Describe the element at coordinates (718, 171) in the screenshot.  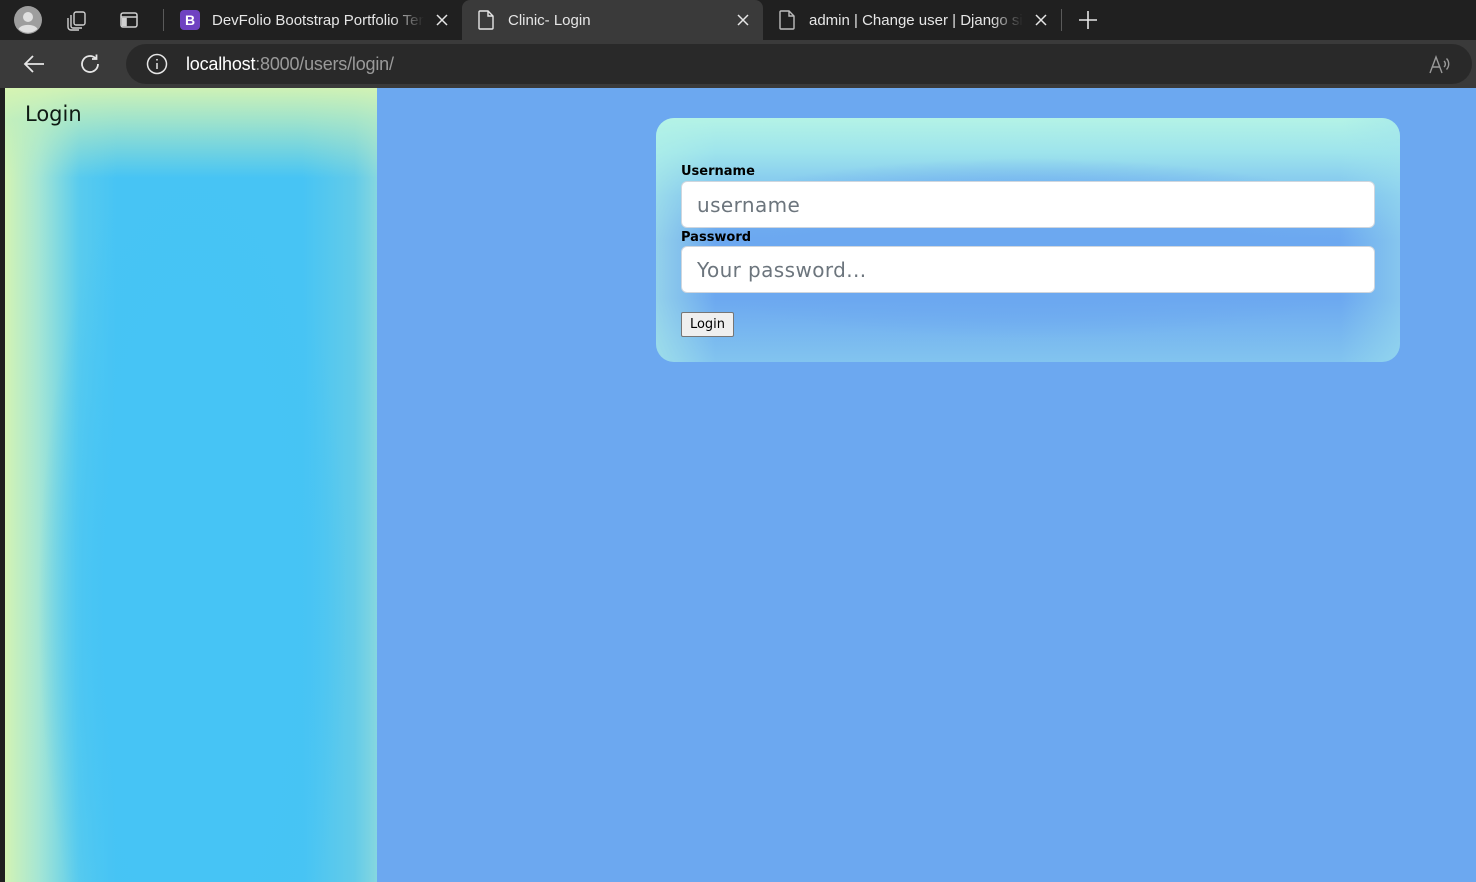
I see `username-label: Username` at that location.